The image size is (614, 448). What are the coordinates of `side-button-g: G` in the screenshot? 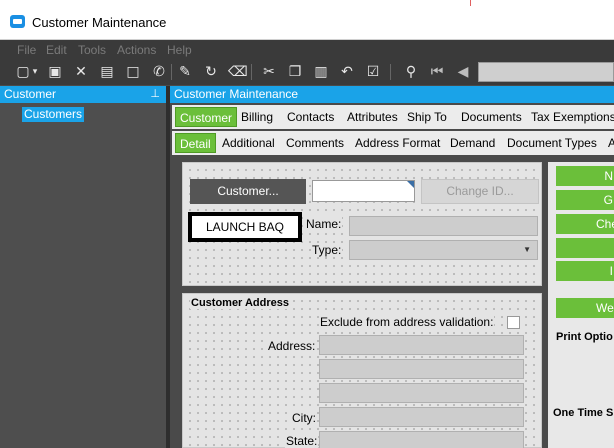 It's located at (585, 200).